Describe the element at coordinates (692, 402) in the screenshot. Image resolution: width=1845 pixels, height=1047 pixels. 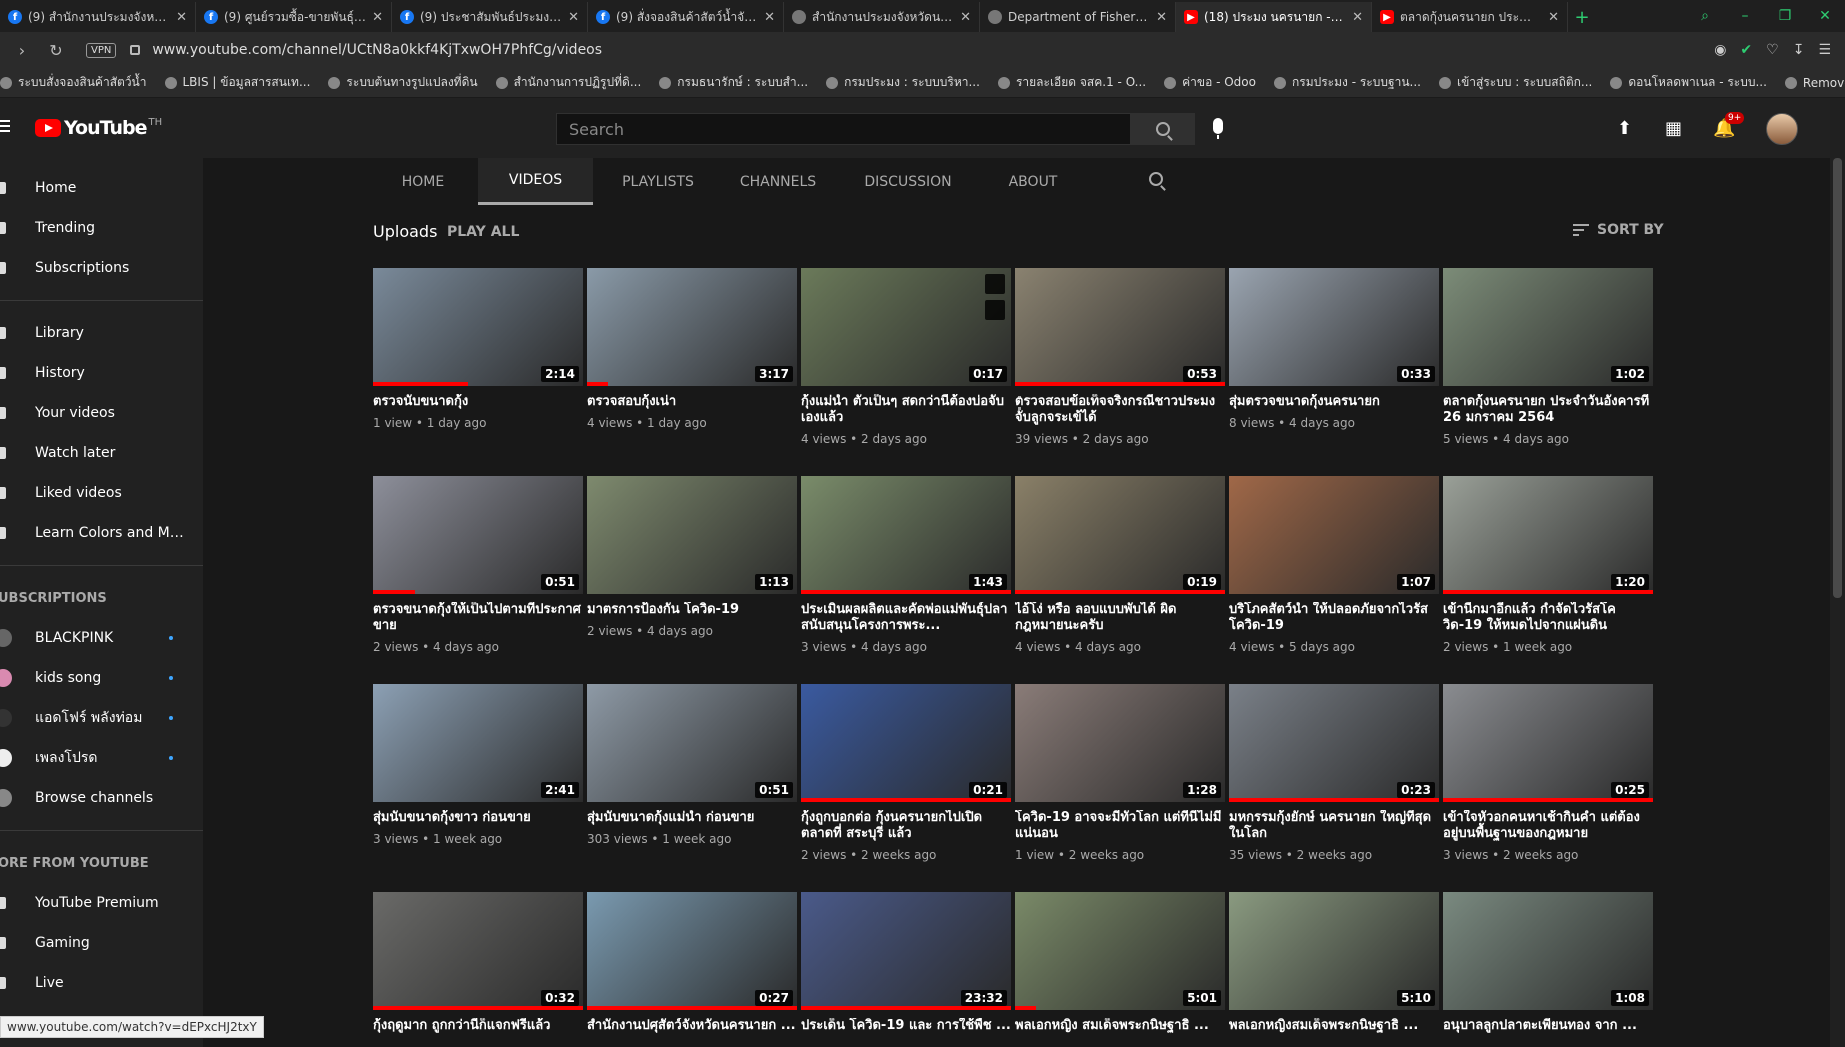
I see `video-title: ตรวจสอบกุ้งเน่า` at that location.